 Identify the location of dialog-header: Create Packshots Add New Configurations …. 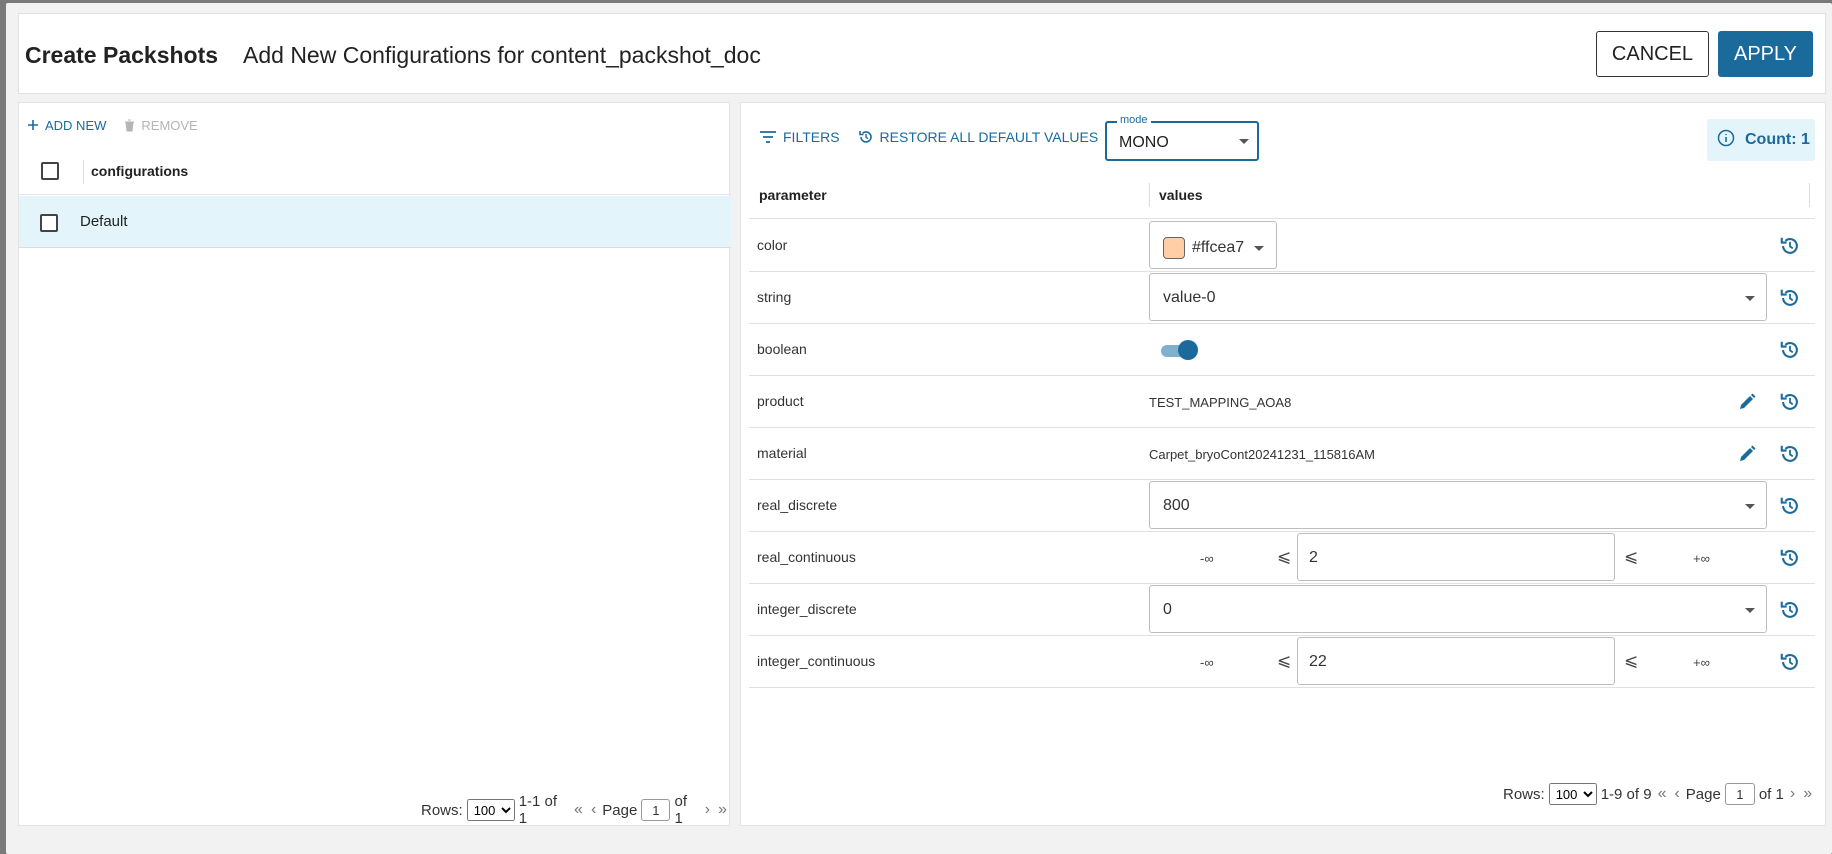
(922, 53).